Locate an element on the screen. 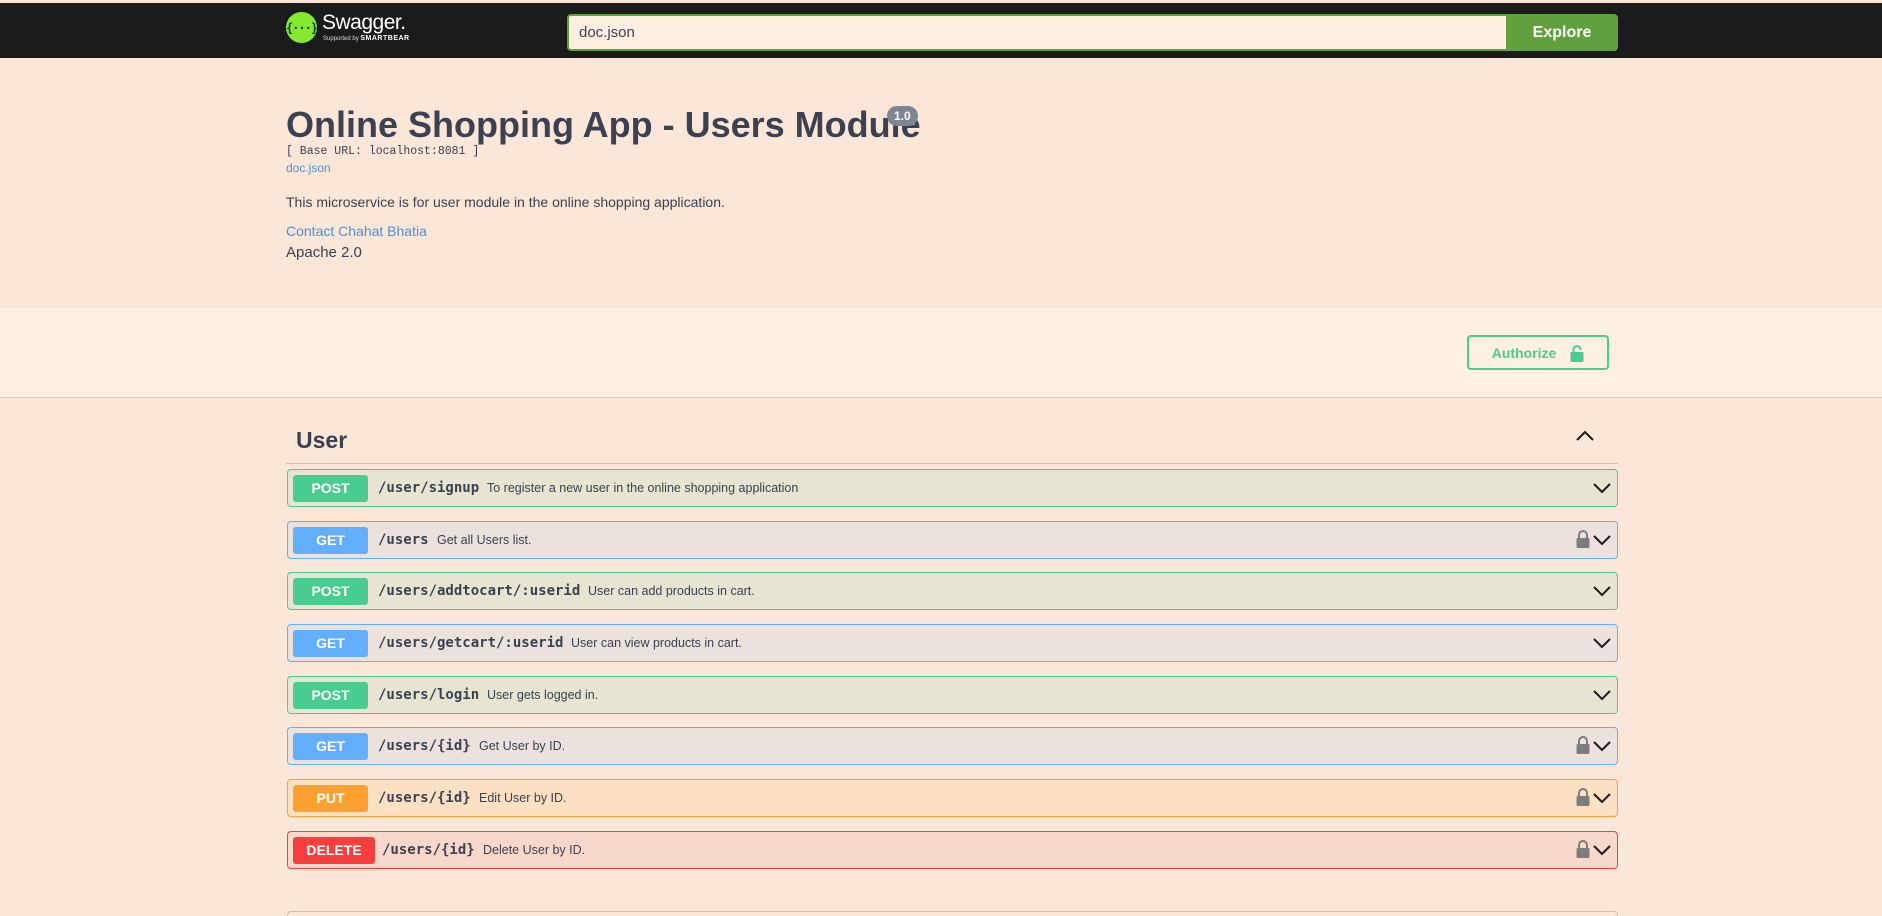 This screenshot has height=916, width=1882. operation-summary: User can view products in cart. is located at coordinates (656, 643).